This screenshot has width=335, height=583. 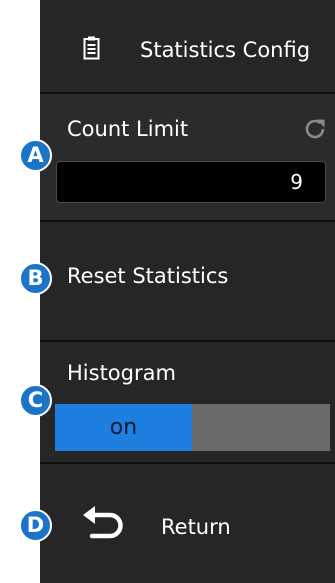 What do you see at coordinates (35, 278) in the screenshot?
I see `callout-badge-b: B` at bounding box center [35, 278].